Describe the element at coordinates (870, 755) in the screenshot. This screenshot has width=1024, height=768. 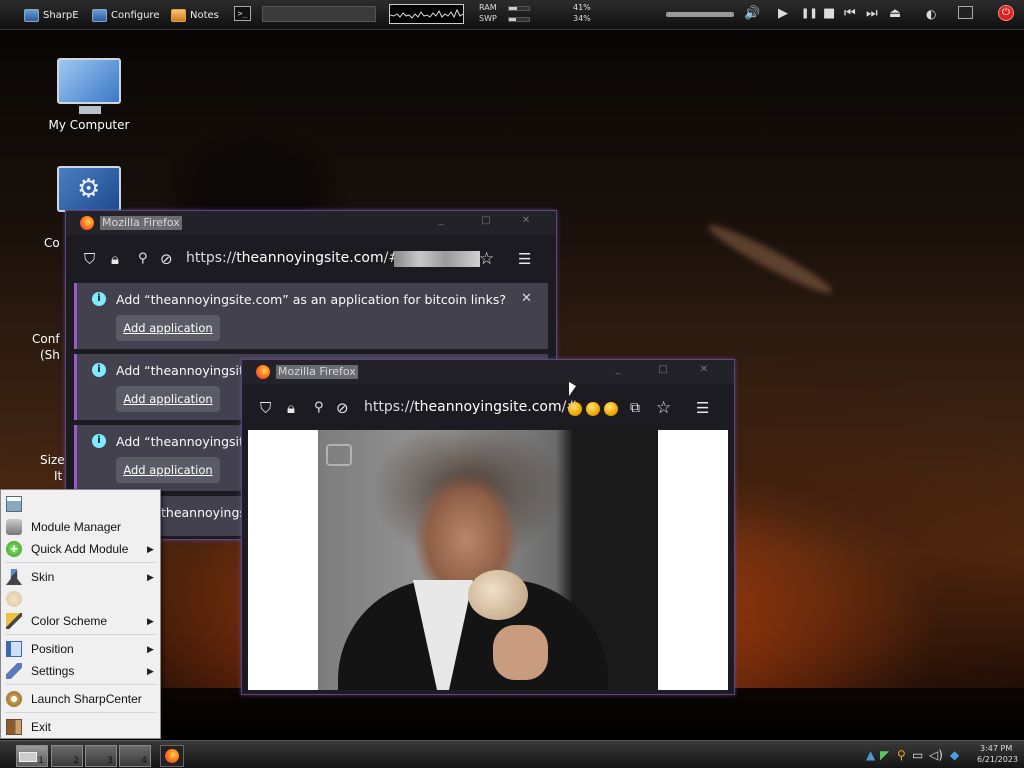
I see `tray-up-icon: ▲` at that location.